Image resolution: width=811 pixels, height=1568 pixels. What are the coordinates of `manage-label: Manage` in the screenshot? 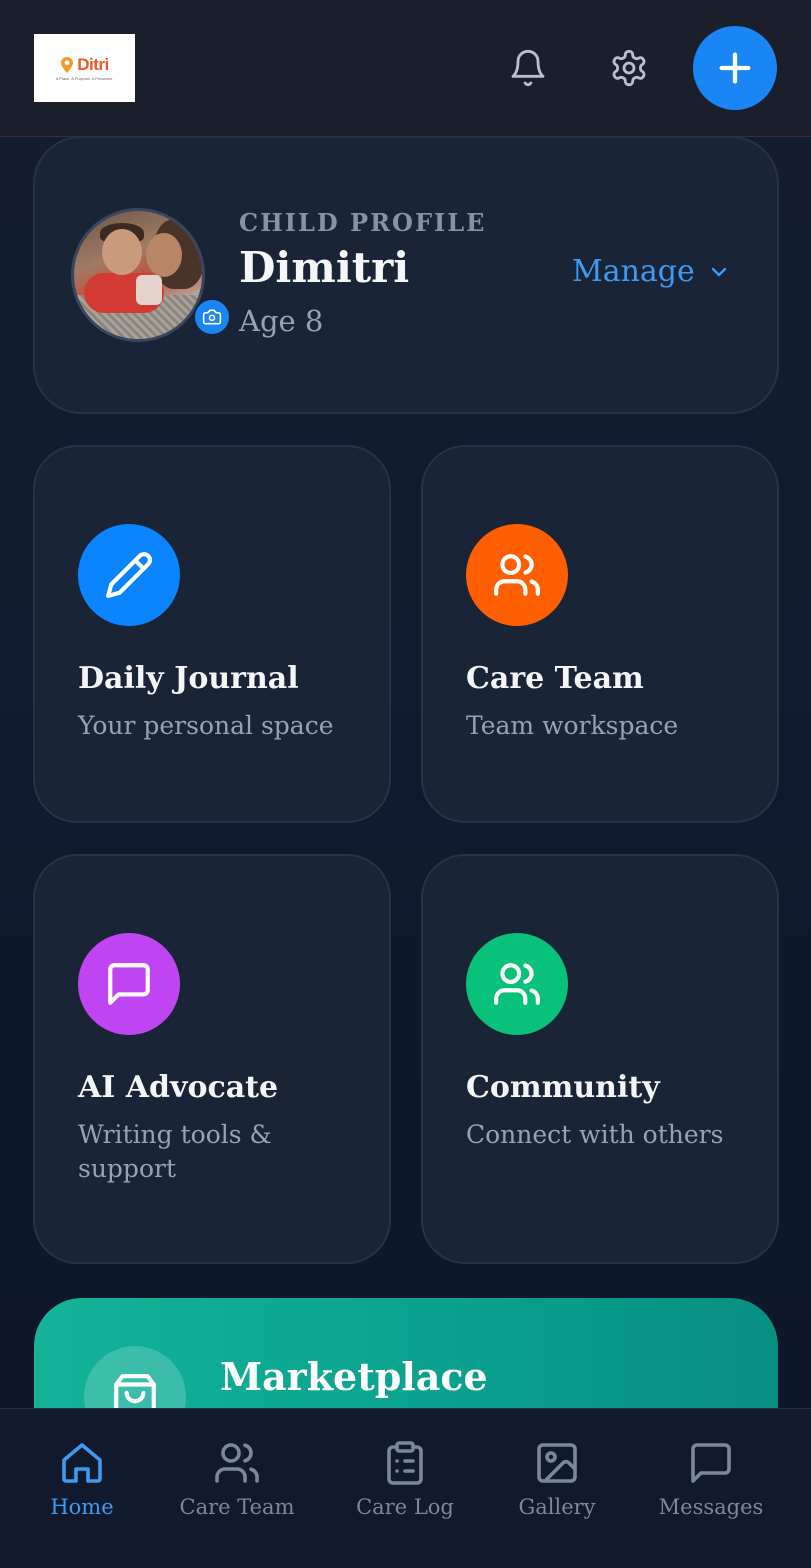 It's located at (633, 271).